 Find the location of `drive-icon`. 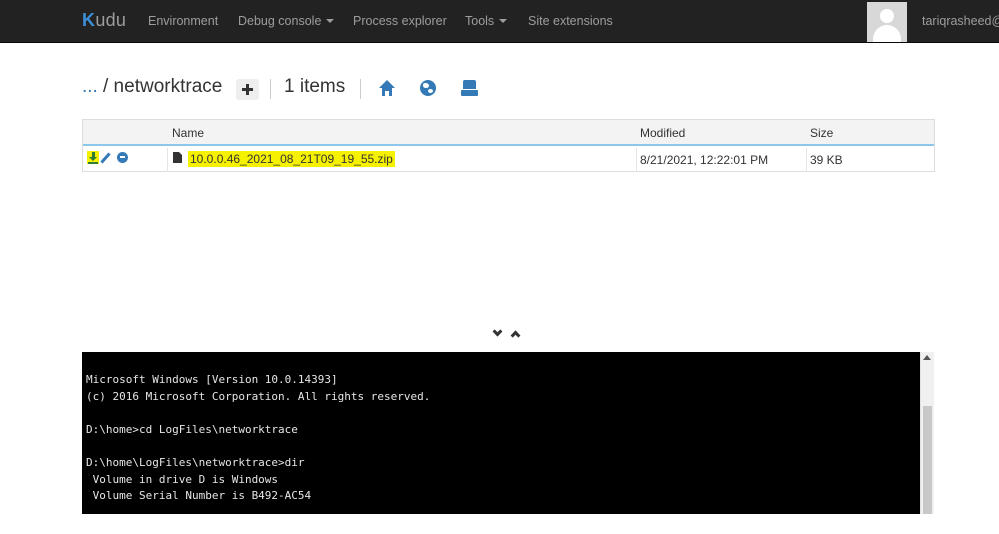

drive-icon is located at coordinates (469, 88).